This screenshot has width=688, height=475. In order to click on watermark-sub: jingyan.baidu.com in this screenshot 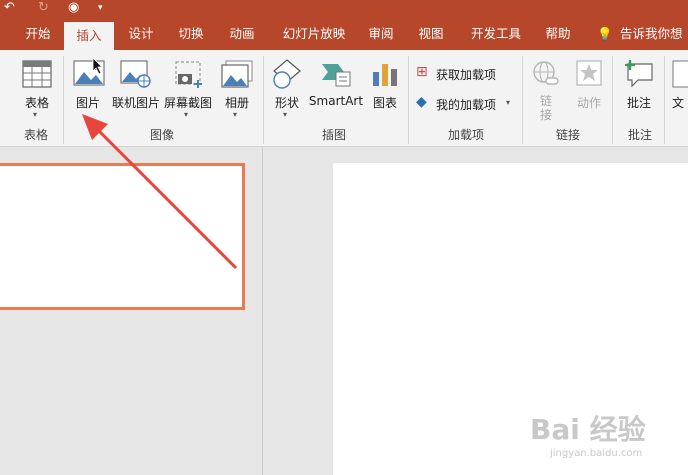, I will do `click(596, 453)`.